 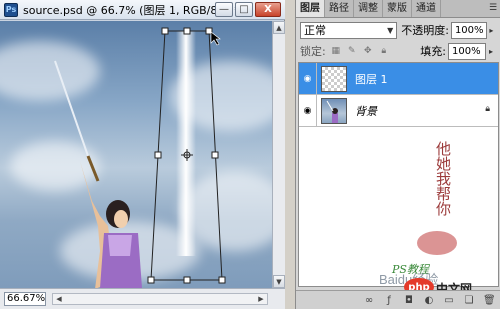 What do you see at coordinates (368, 8) in the screenshot?
I see `tab-adjustments: 调整` at bounding box center [368, 8].